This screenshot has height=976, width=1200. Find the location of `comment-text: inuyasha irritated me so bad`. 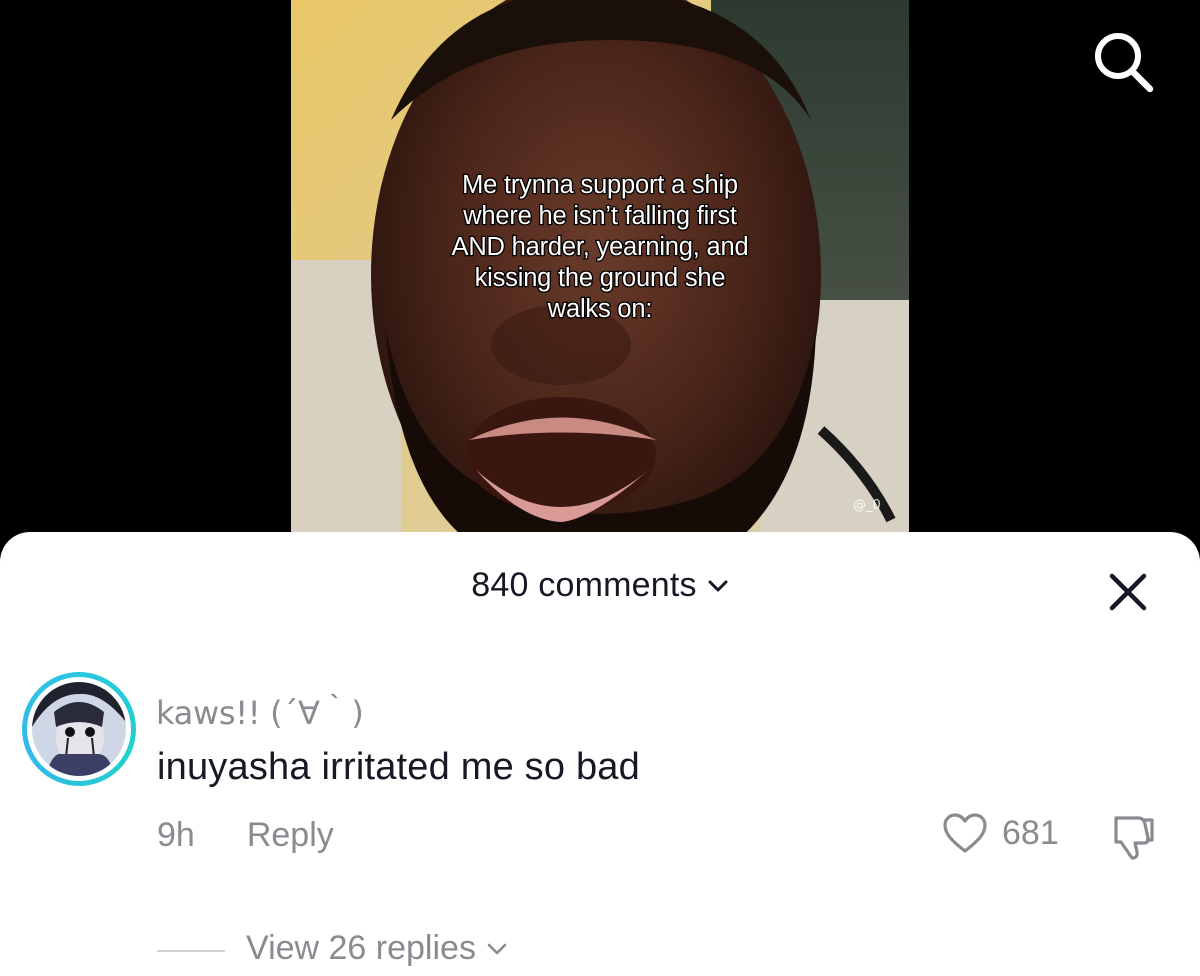

comment-text: inuyasha irritated me so bad is located at coordinates (398, 767).